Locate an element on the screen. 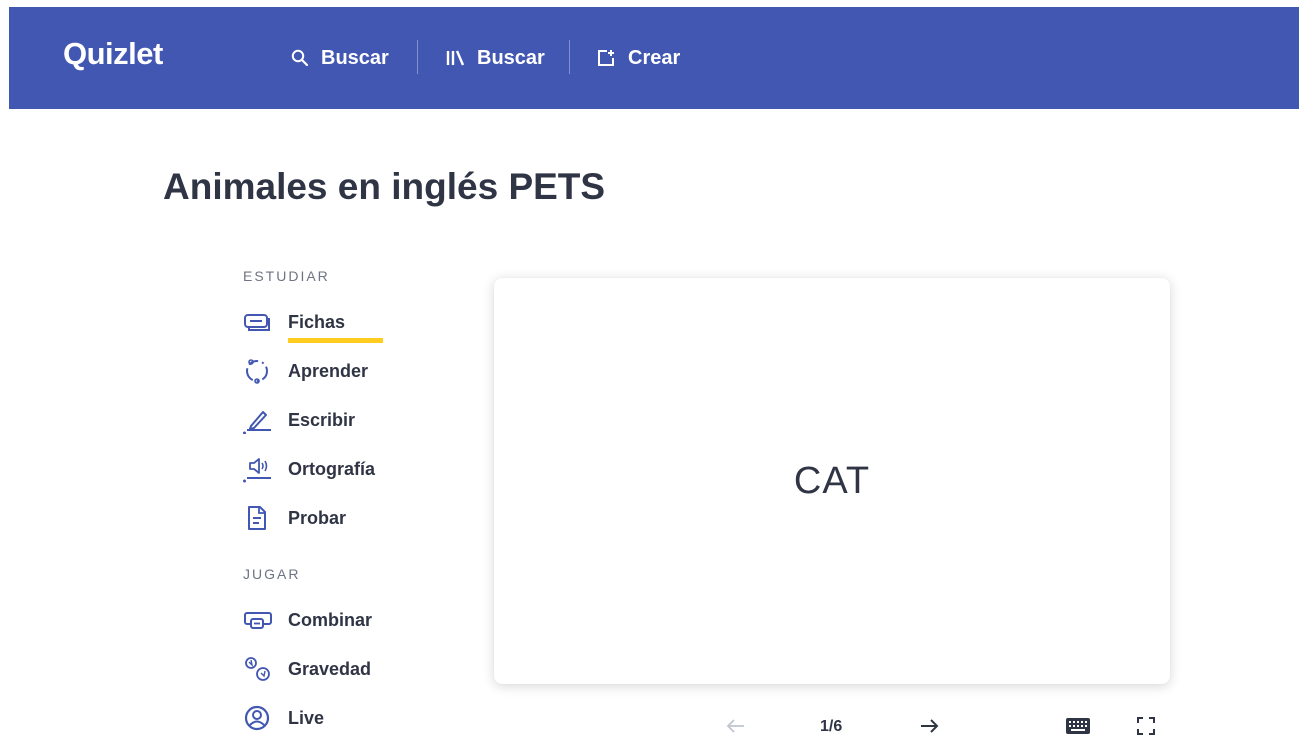 This screenshot has width=1299, height=739. mode-learn: Aprender is located at coordinates (305, 371).